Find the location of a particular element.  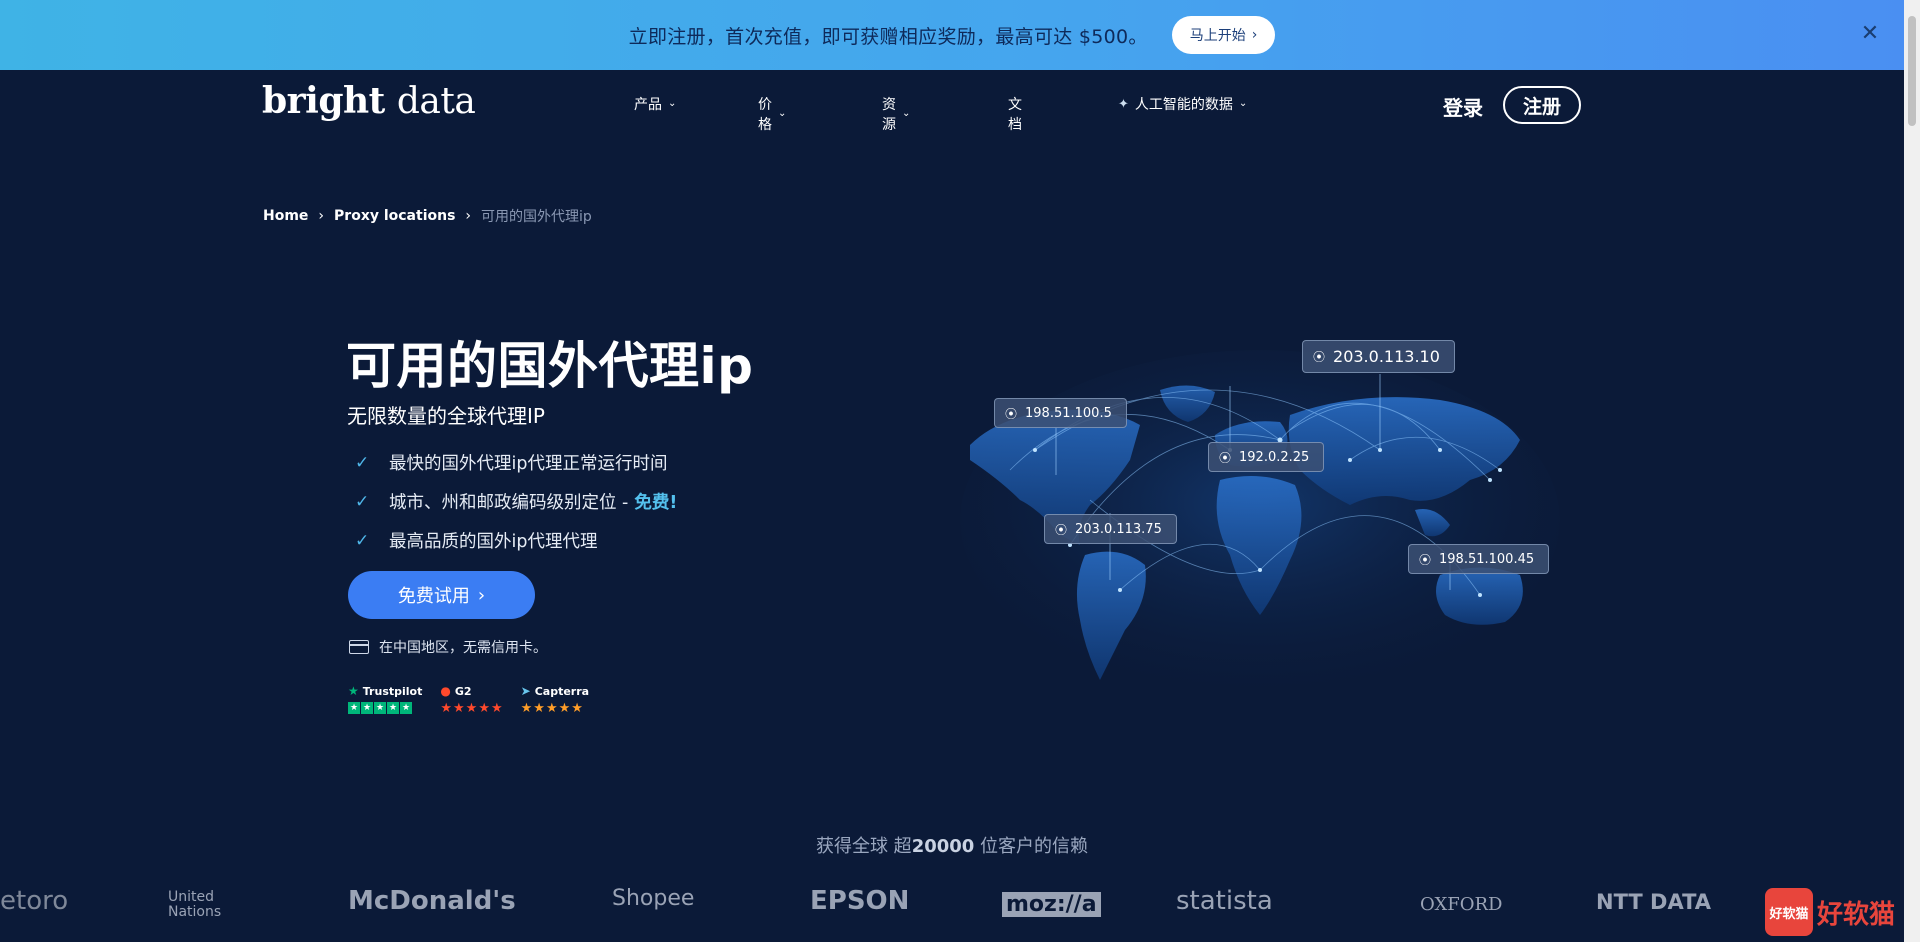

mozilla-logo: moz://a is located at coordinates (1051, 904).